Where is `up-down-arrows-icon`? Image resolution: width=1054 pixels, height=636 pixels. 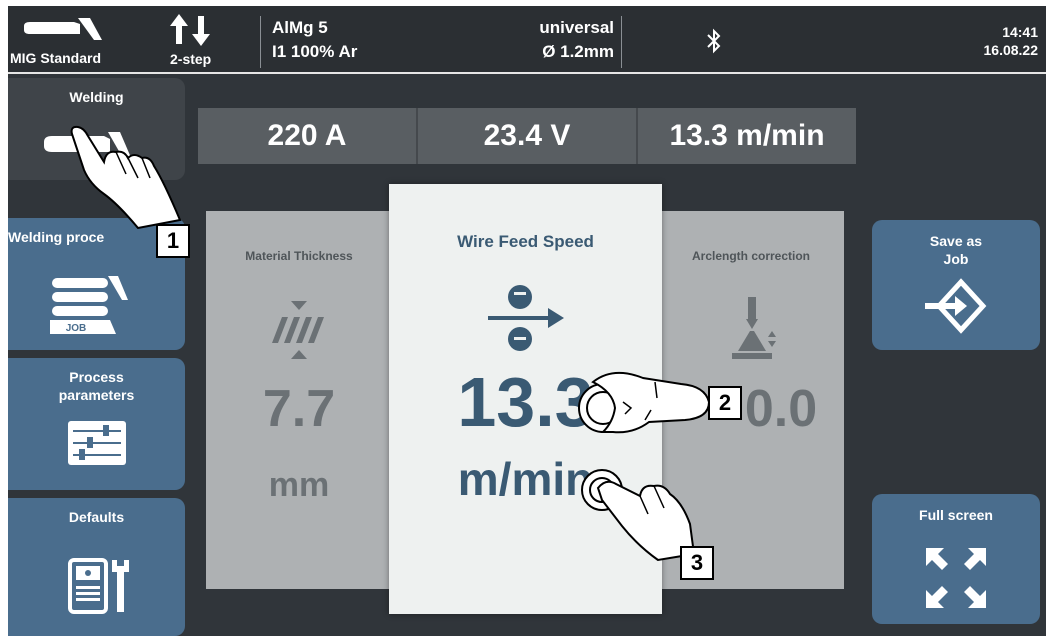 up-down-arrows-icon is located at coordinates (190, 30).